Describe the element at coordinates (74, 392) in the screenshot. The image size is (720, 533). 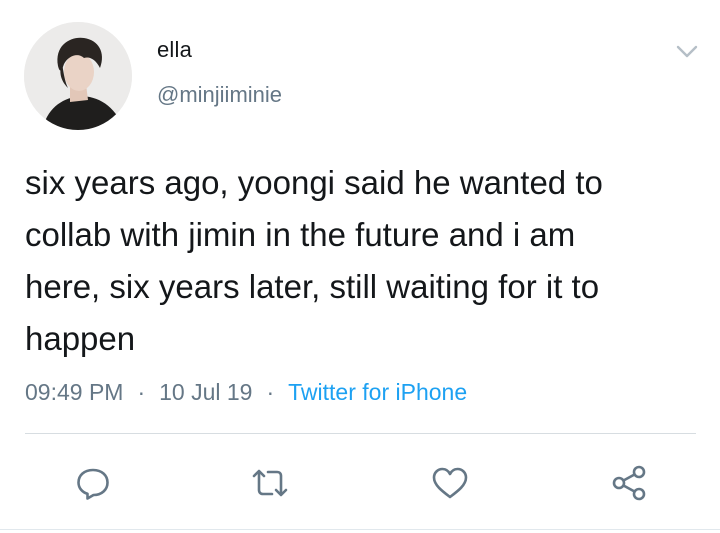
I see `tweet-time: 09:49 PM` at that location.